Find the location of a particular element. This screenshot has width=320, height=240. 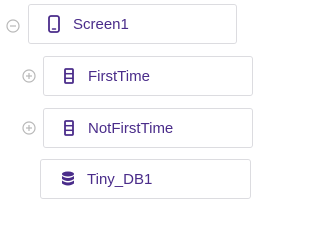

tree-node-screen1: Screen1 is located at coordinates (132, 24).